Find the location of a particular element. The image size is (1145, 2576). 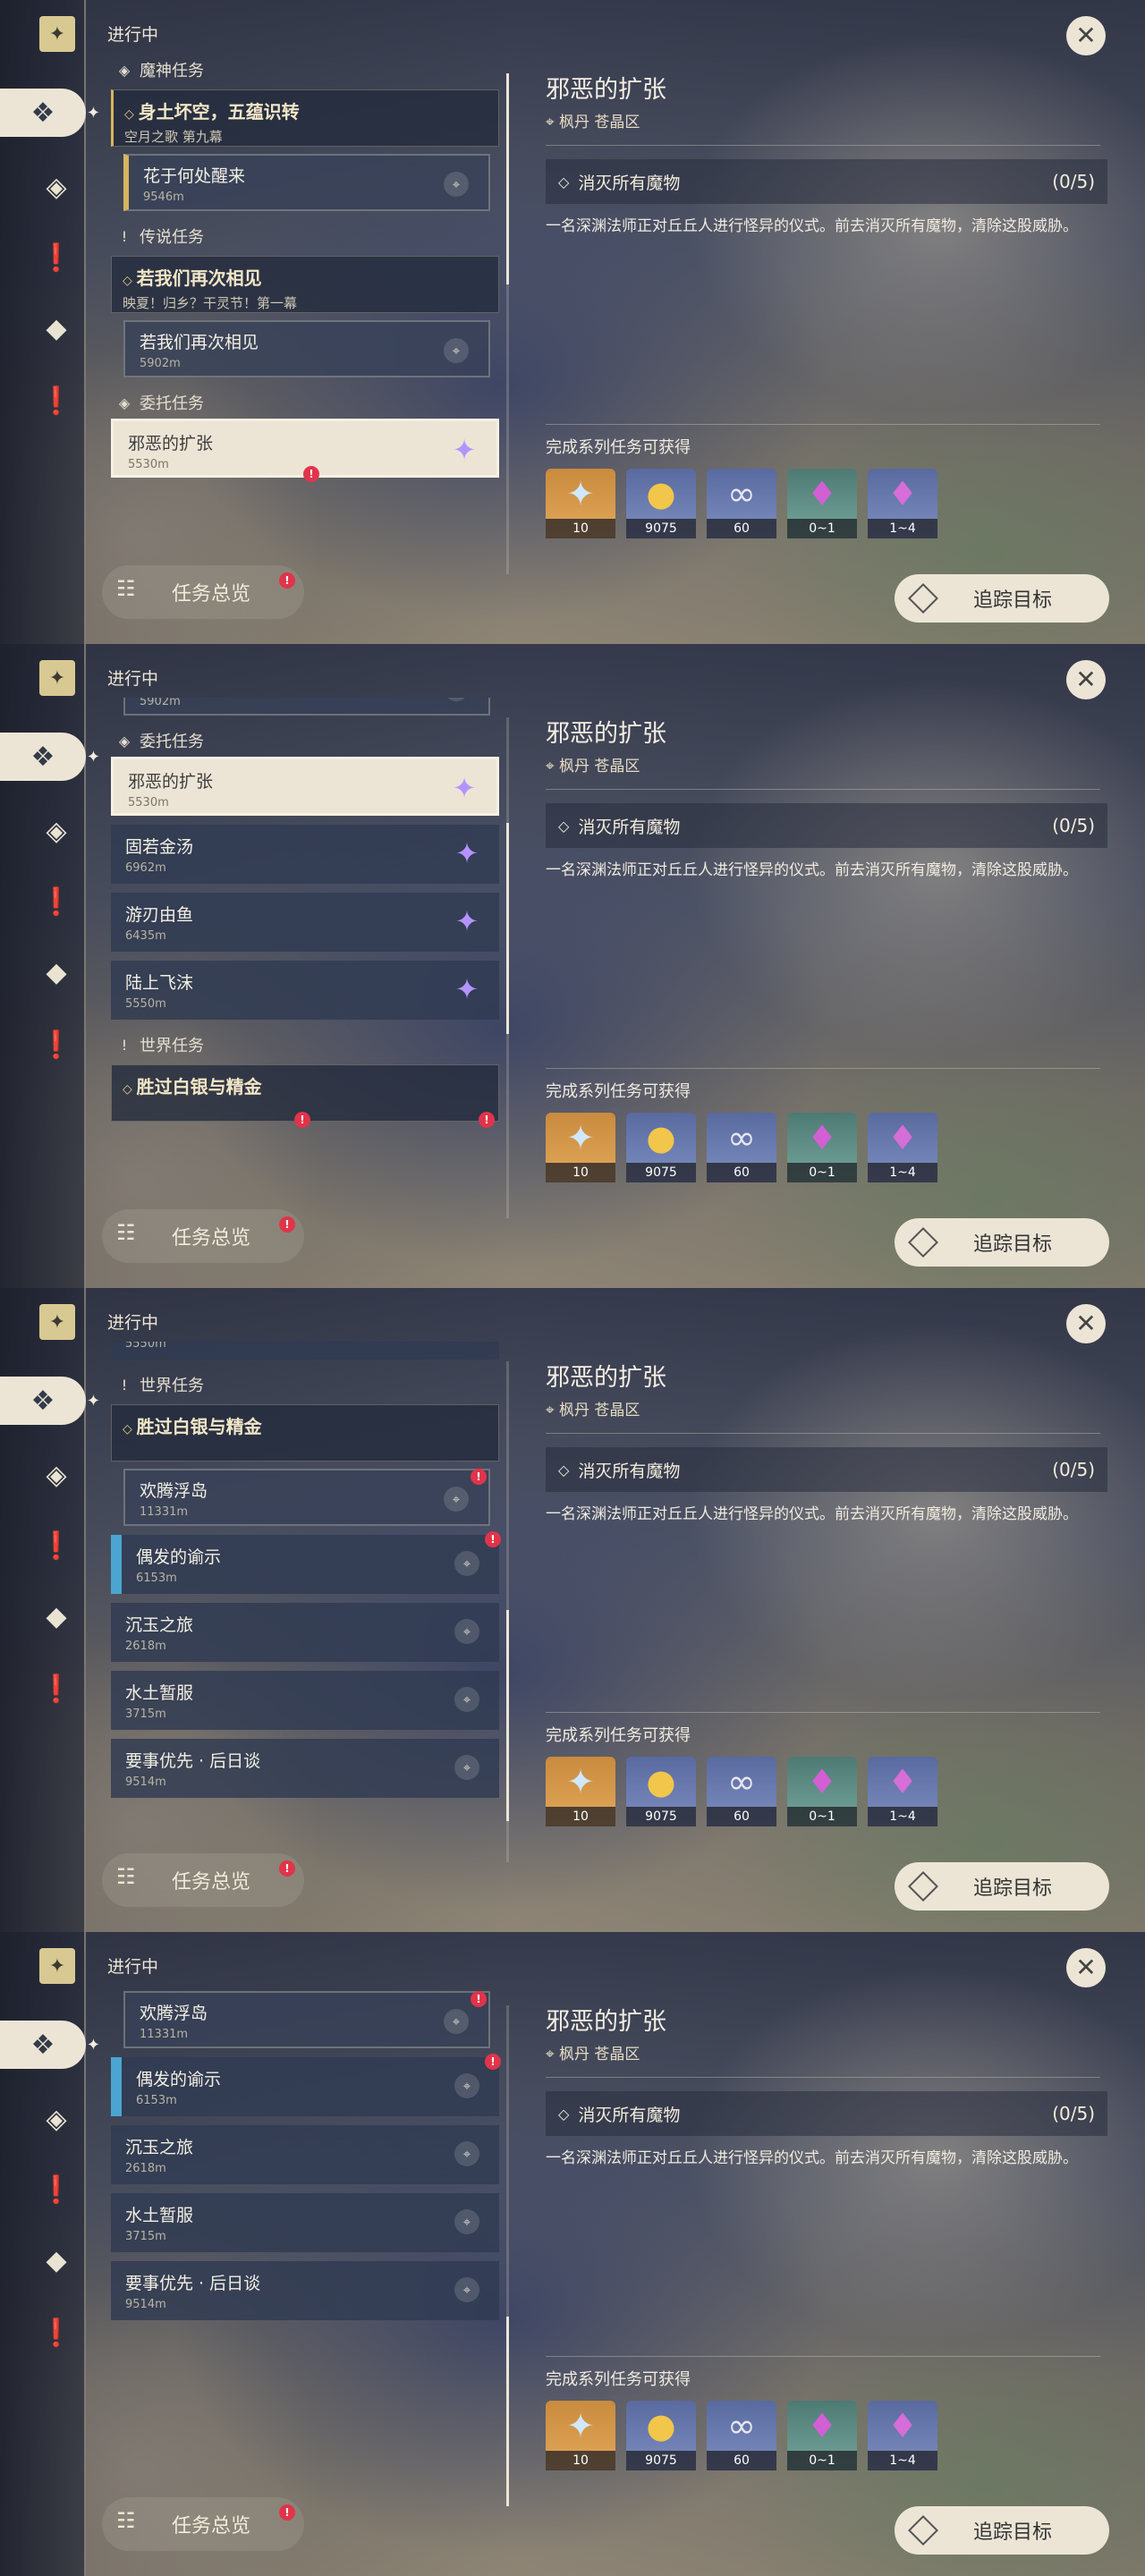

world-quest-main: 胜过白银与精金 ! ! is located at coordinates (305, 1096).